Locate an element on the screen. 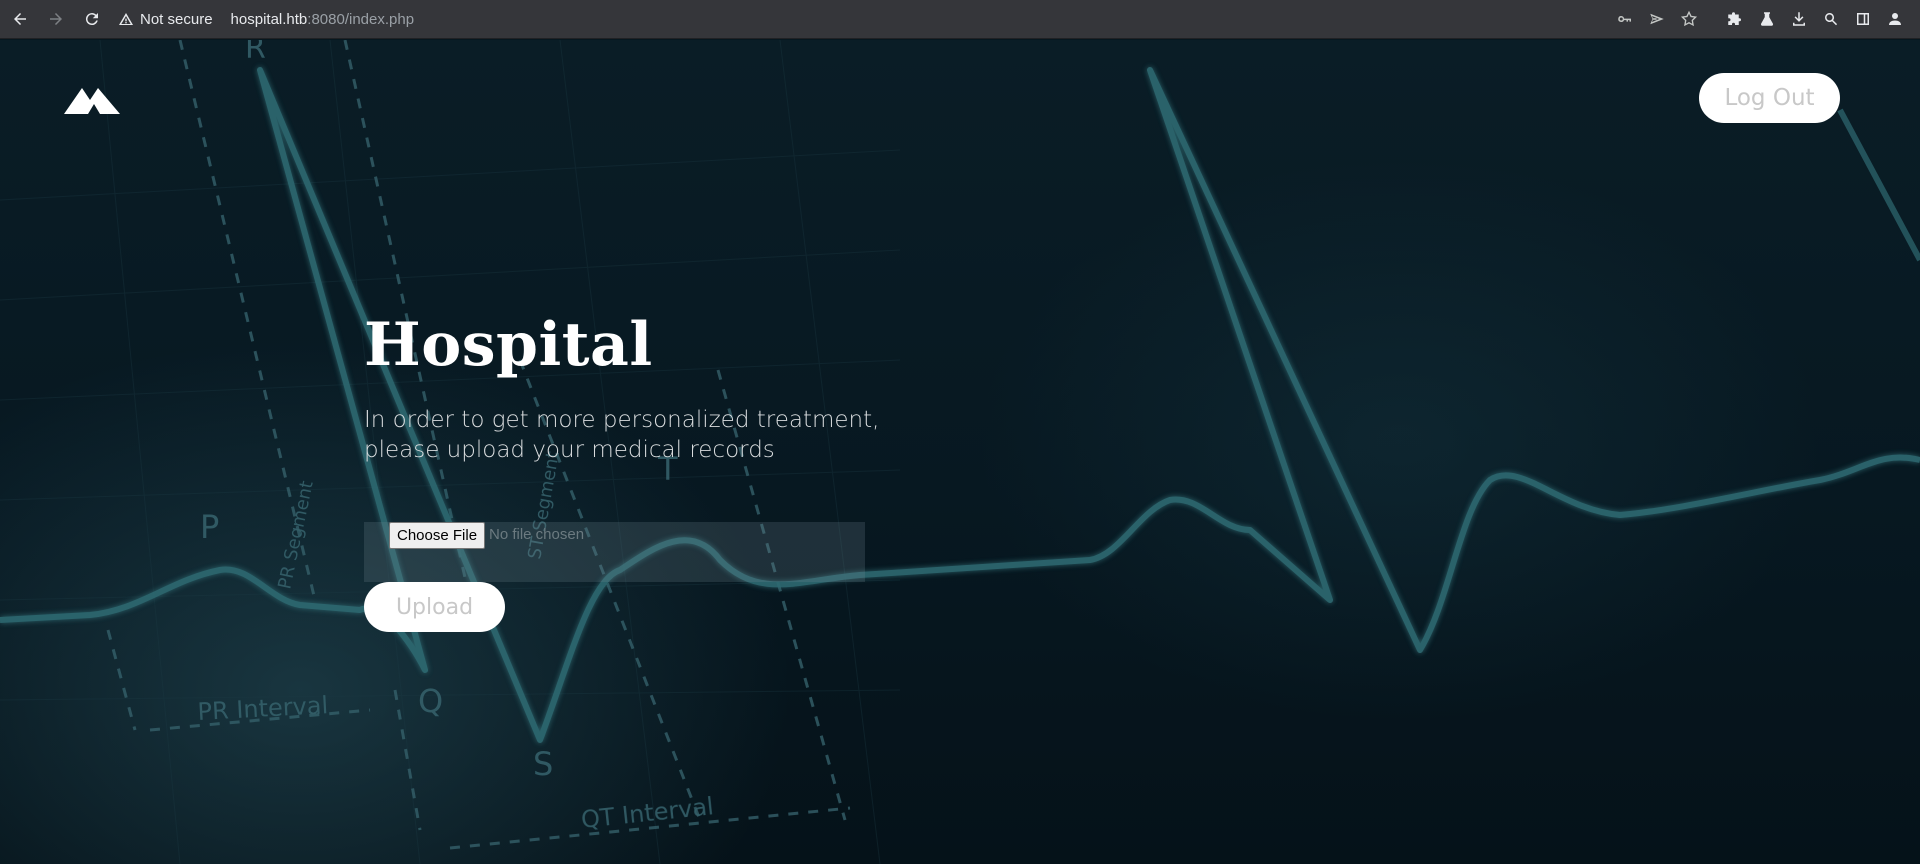 The height and width of the screenshot is (864, 1920). forward-icon is located at coordinates (56, 19).